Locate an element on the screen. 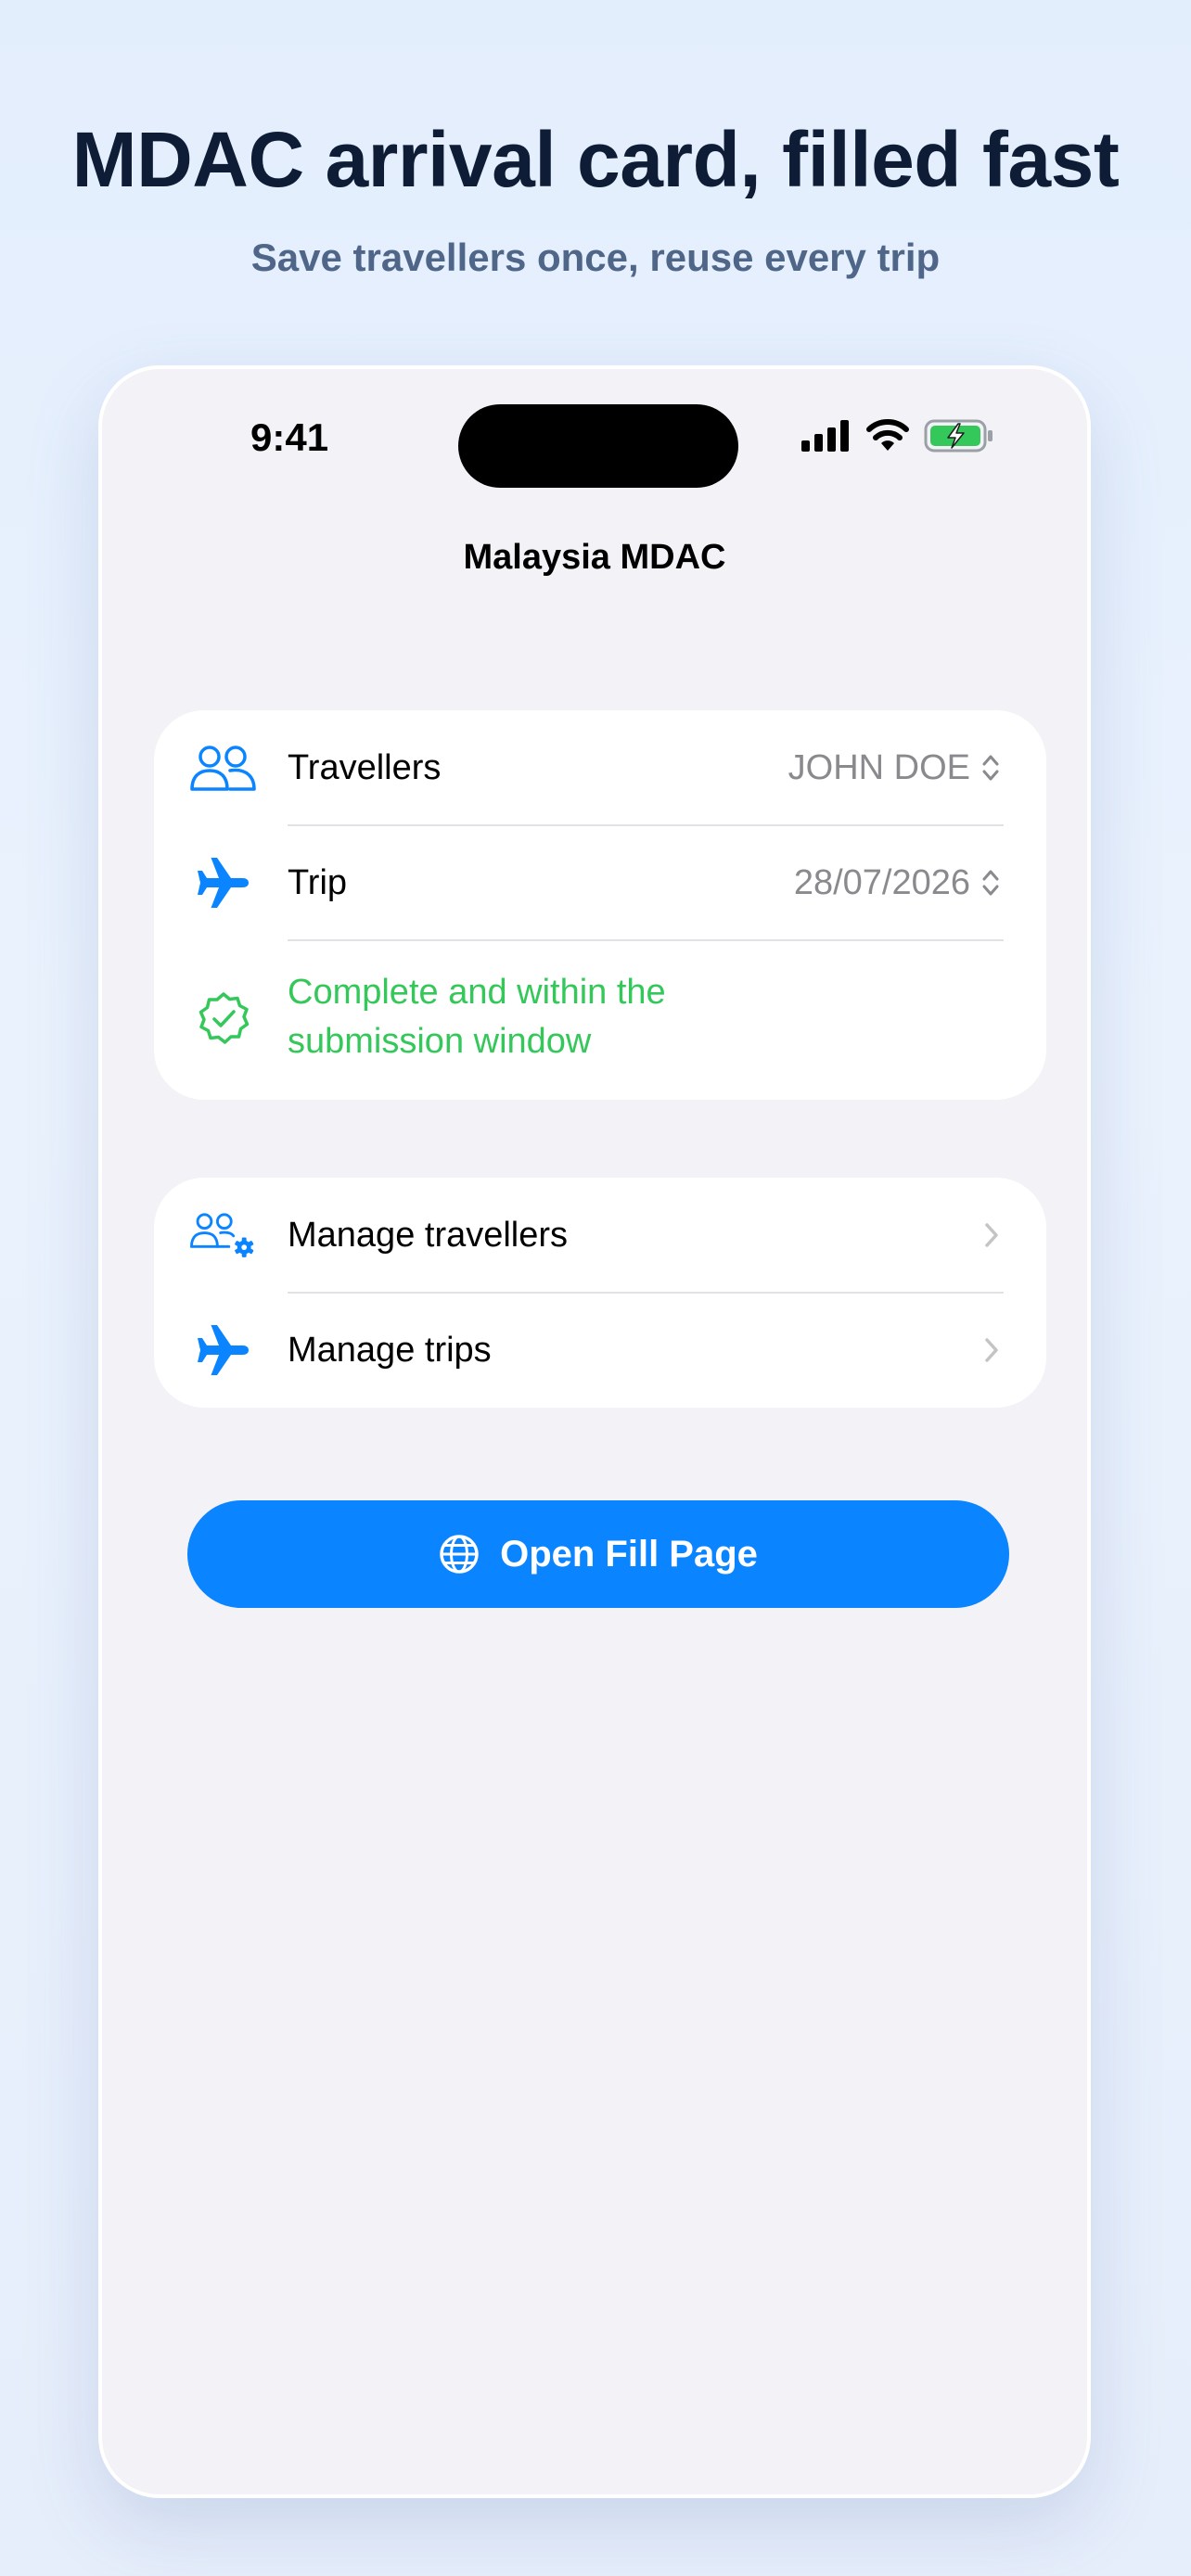  people-icon is located at coordinates (223, 767).